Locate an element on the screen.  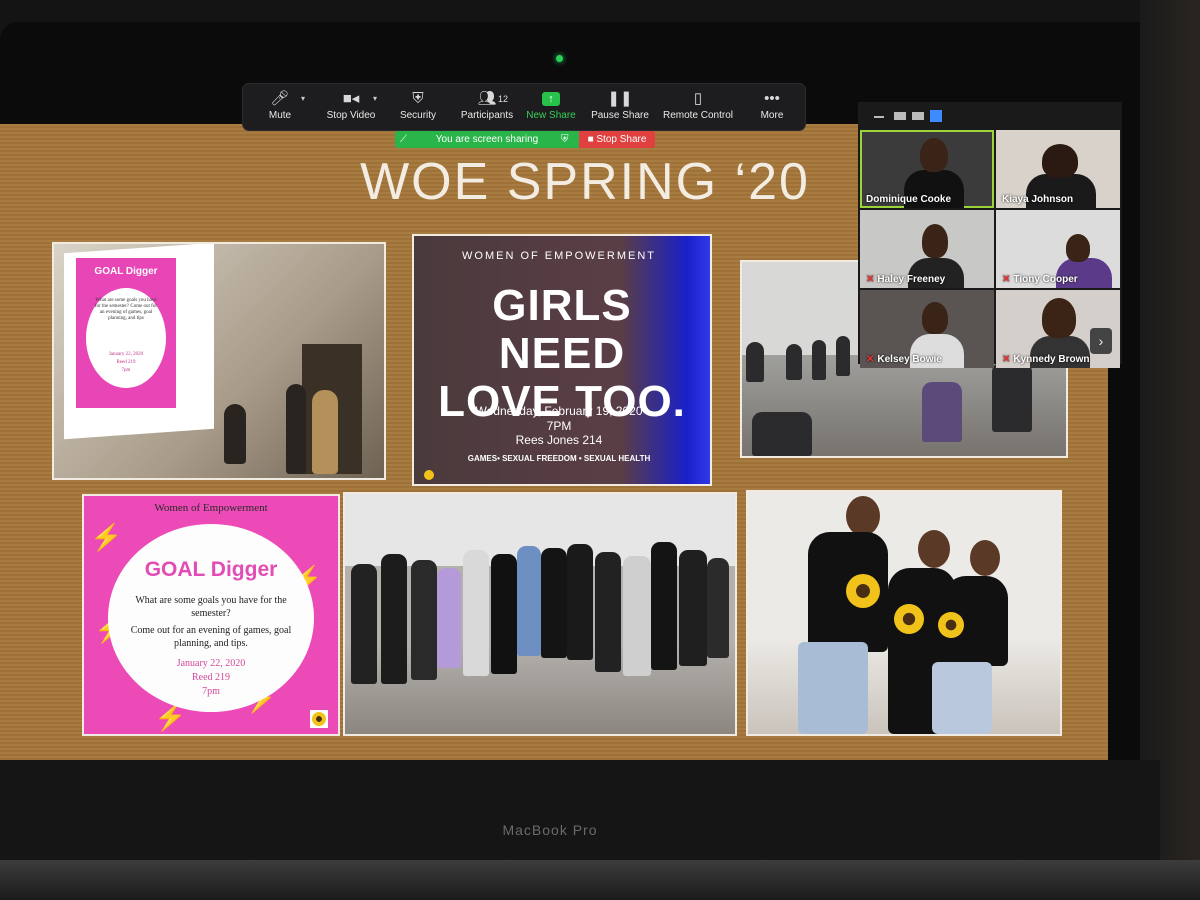
goal-flyer-title: GOAL Digger is located at coordinates (211, 569).